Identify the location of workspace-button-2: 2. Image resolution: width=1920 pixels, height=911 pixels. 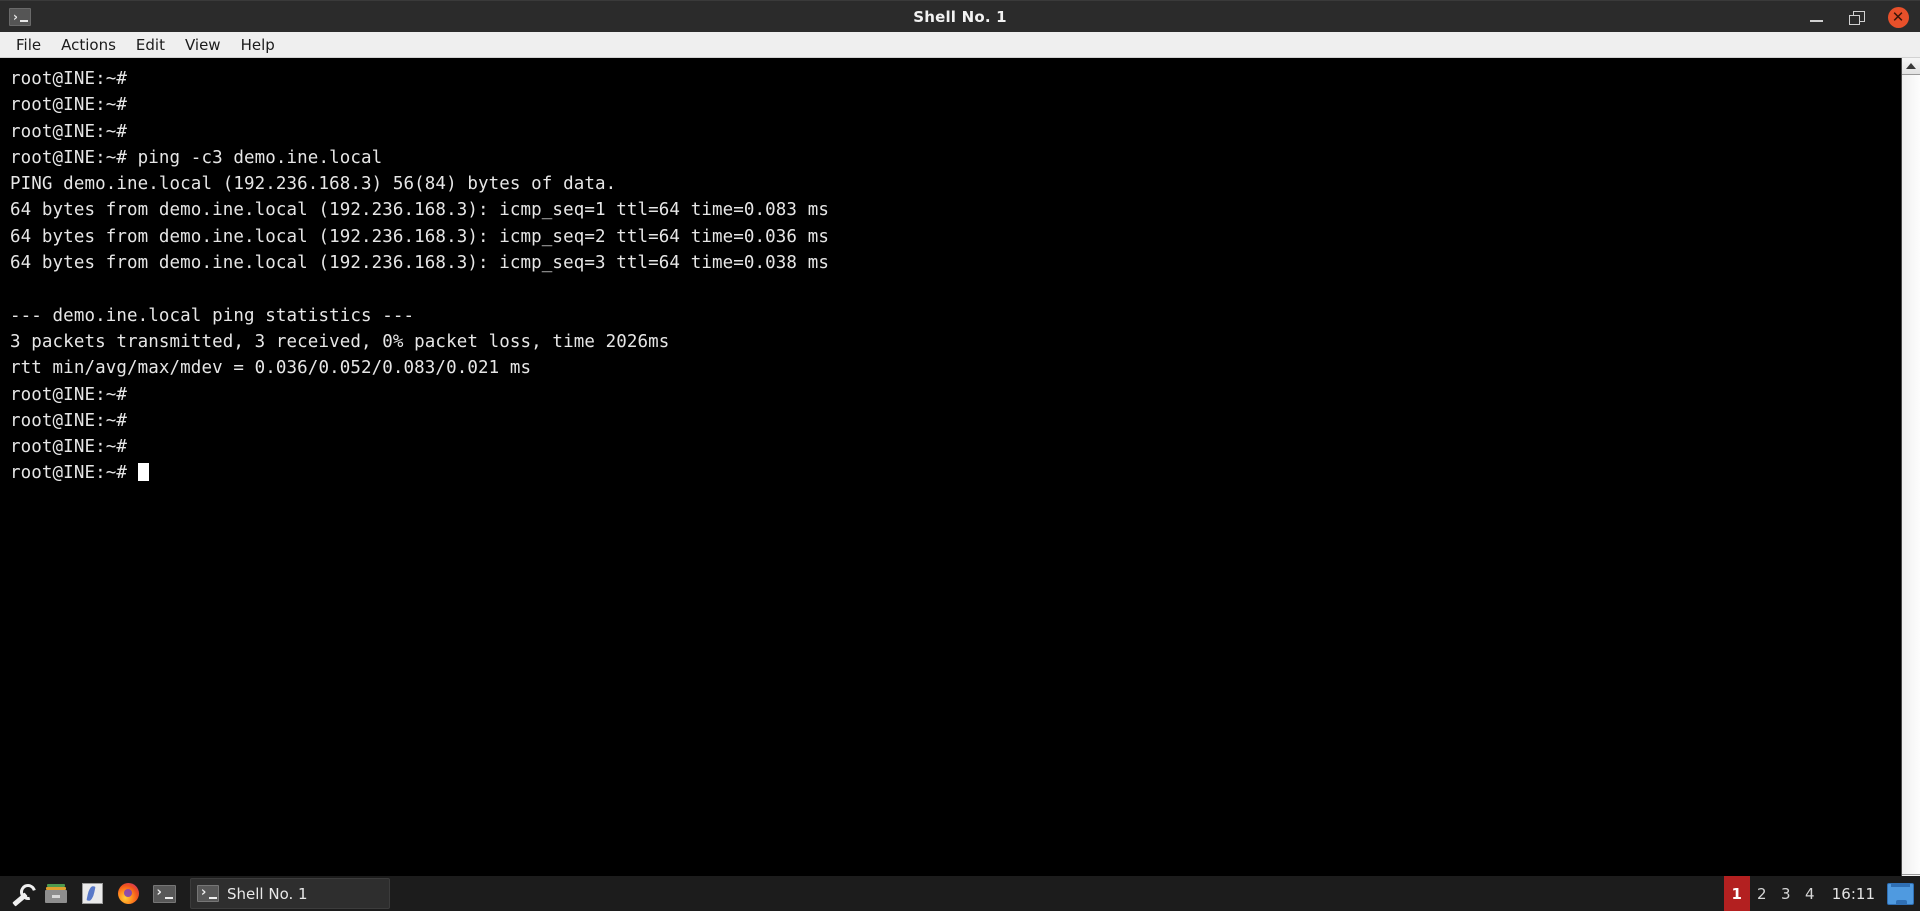
(1762, 893).